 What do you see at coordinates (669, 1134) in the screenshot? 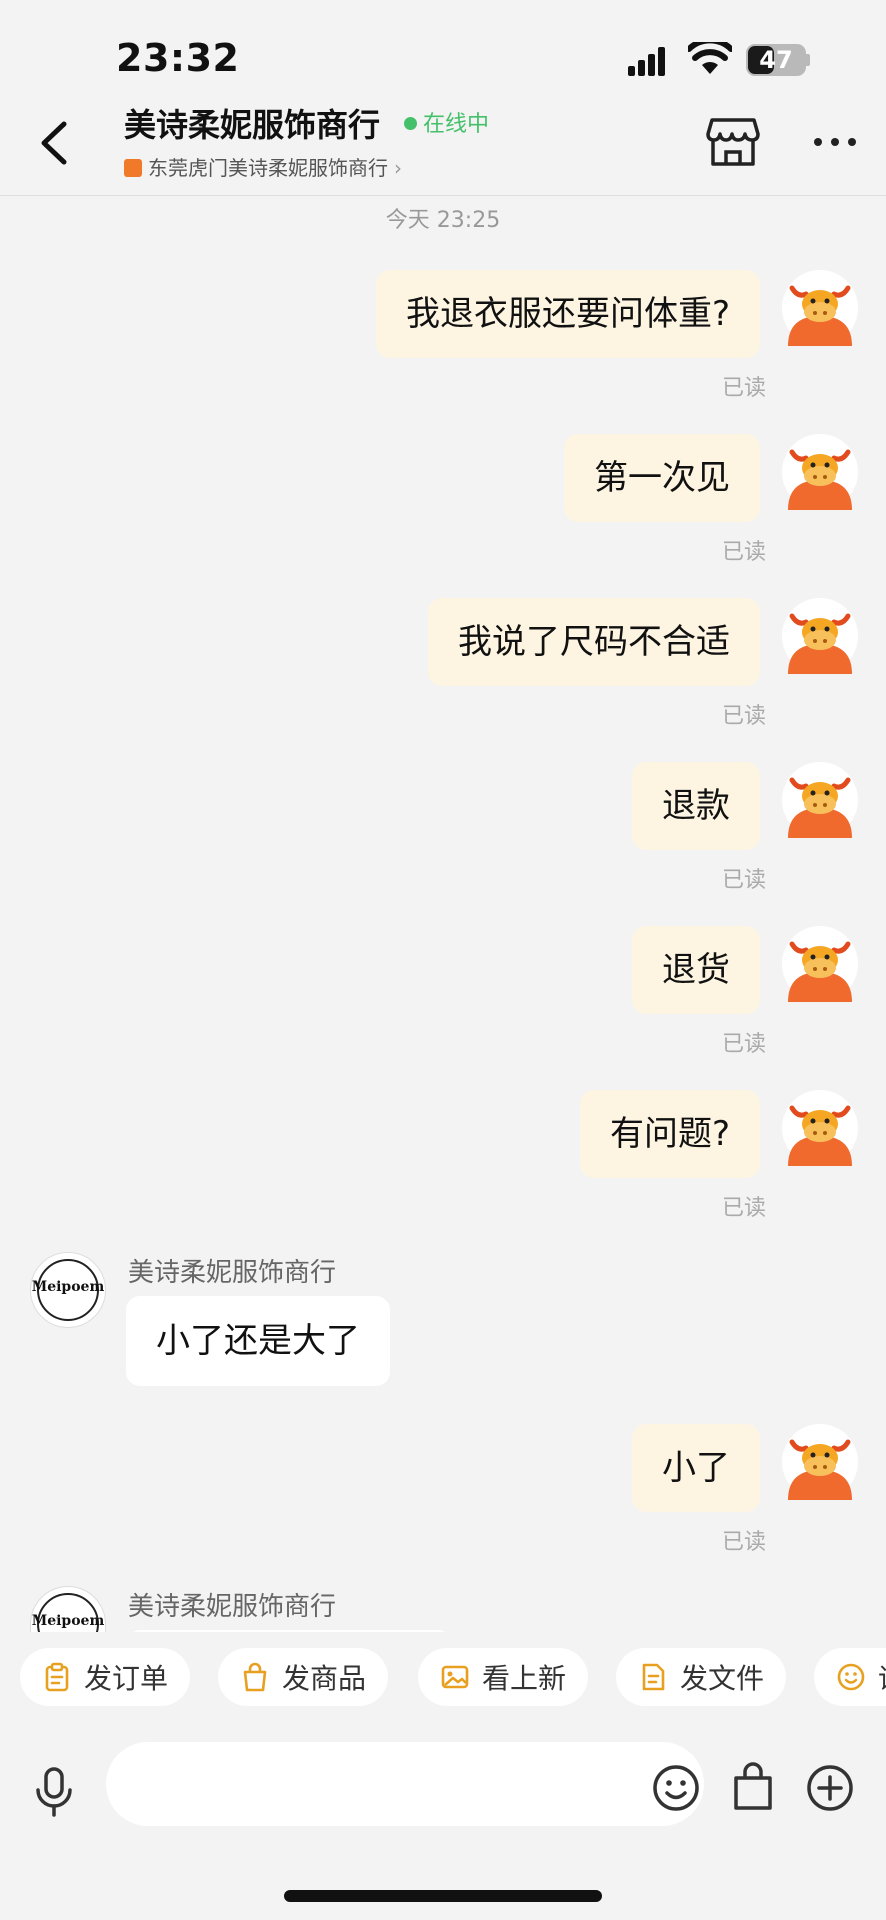
I see `message-bubble-out: 有问题?` at bounding box center [669, 1134].